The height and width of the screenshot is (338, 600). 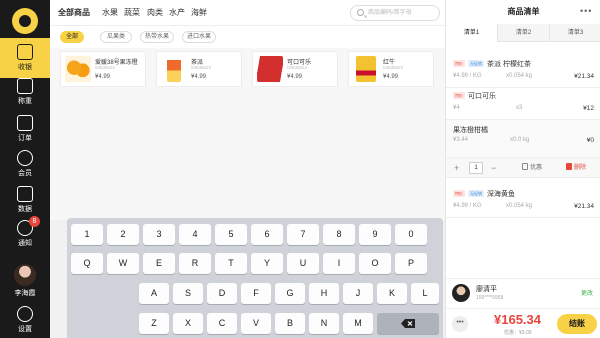 What do you see at coordinates (222, 323) in the screenshot?
I see `key: C` at bounding box center [222, 323].